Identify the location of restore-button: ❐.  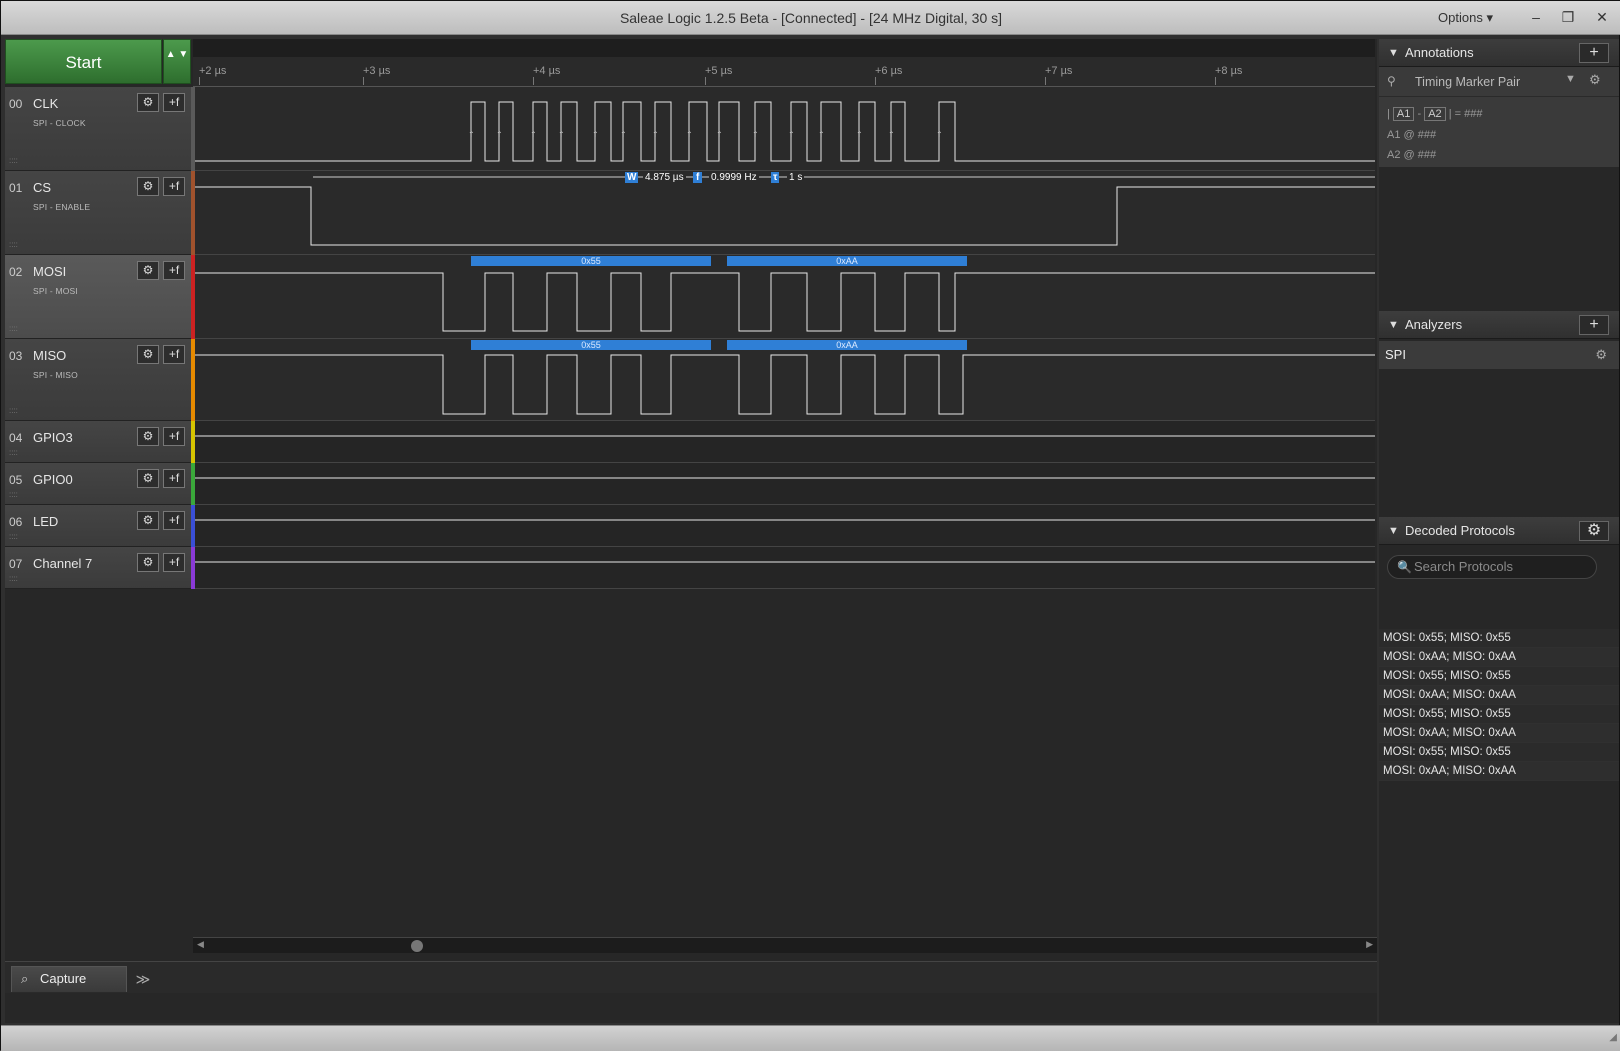
(1568, 17).